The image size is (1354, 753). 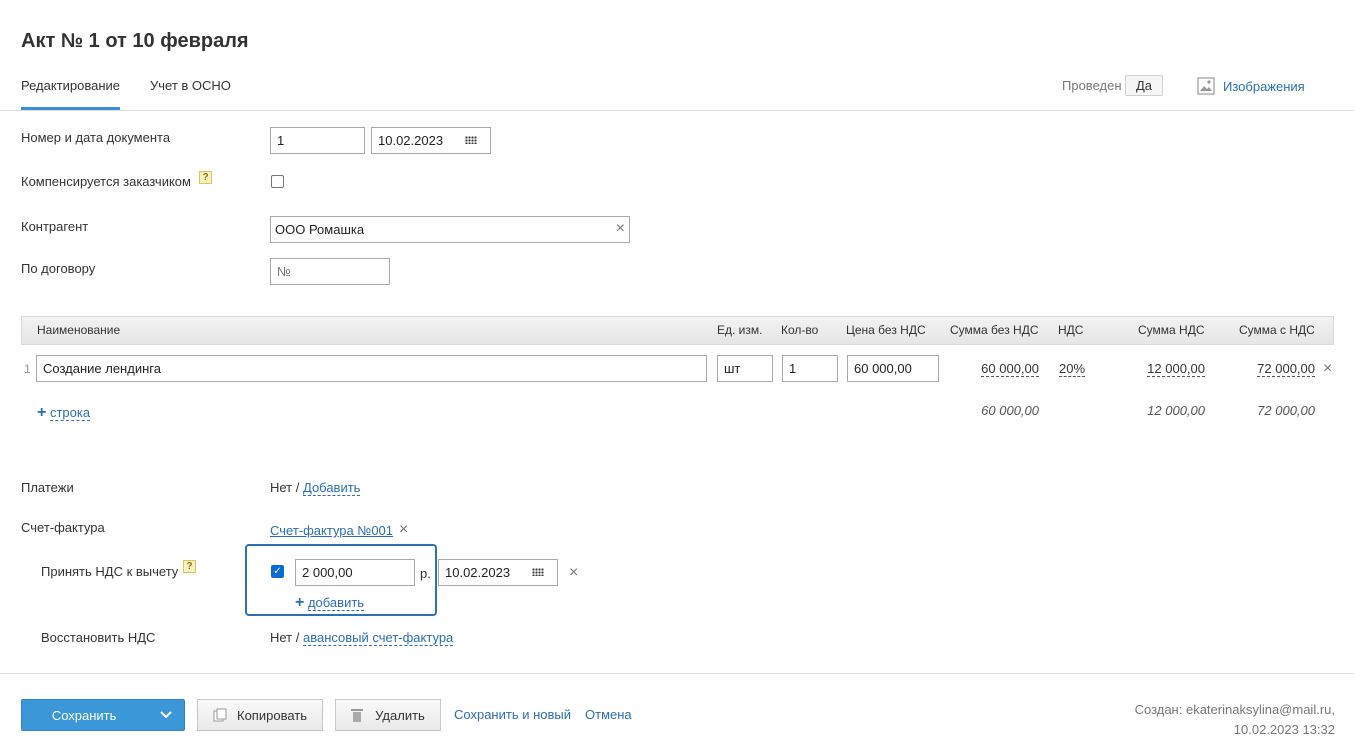 I want to click on doc-number-label: Номер и дата документа, so click(x=96, y=137).